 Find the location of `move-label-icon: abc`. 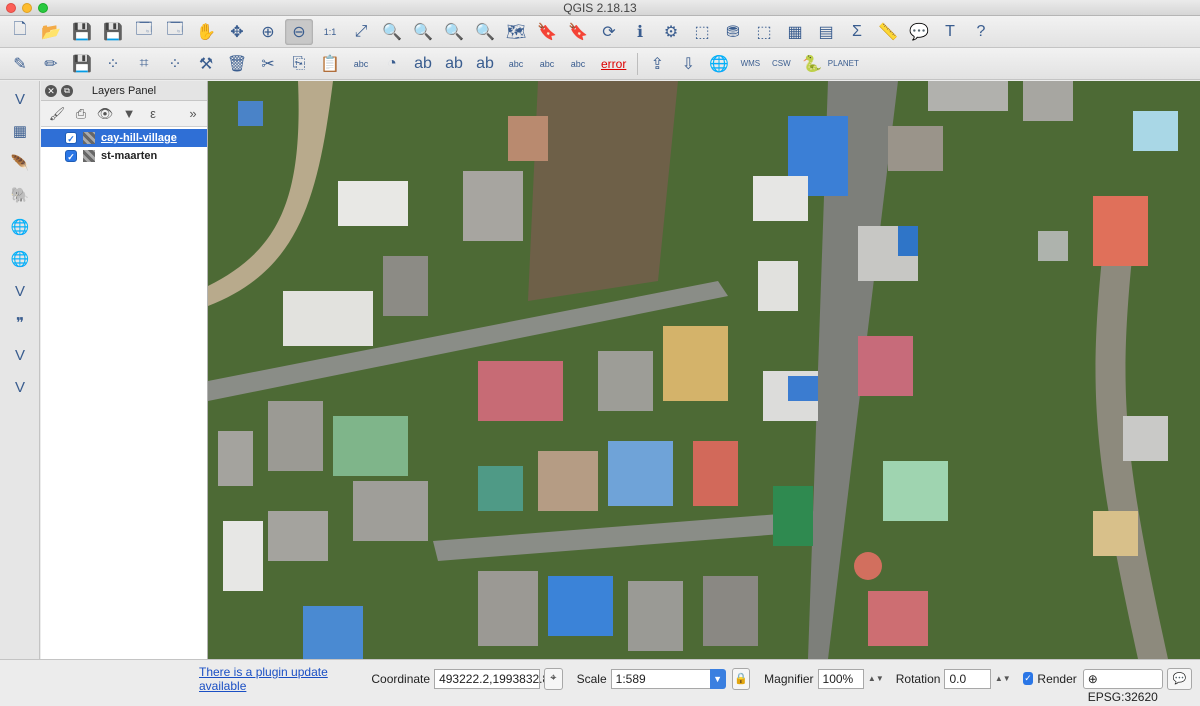

move-label-icon: abc is located at coordinates (516, 64).